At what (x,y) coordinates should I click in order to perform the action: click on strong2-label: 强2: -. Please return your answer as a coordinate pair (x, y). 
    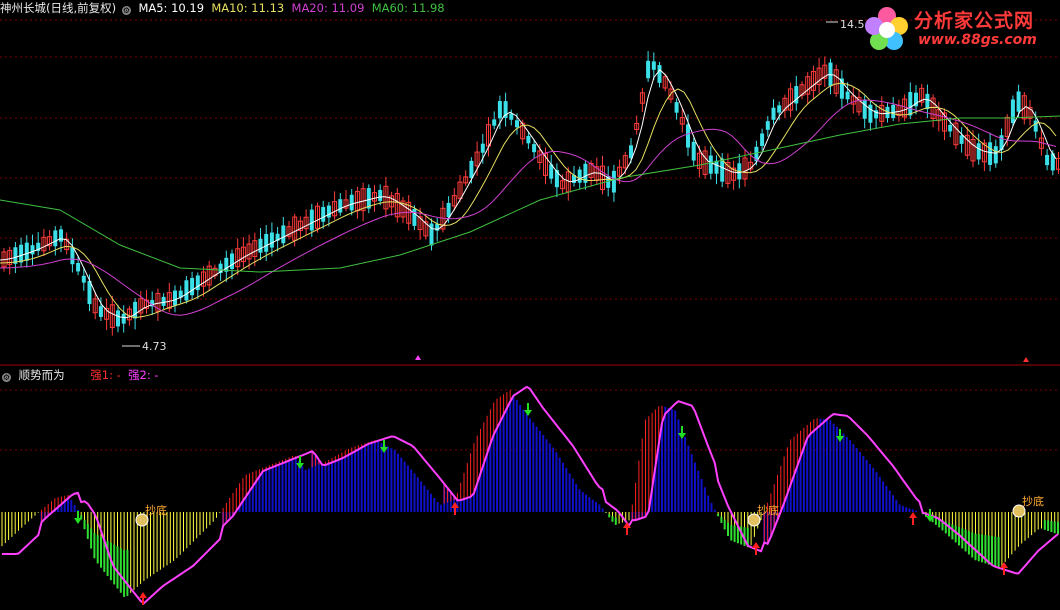
    Looking at the image, I should click on (143, 375).